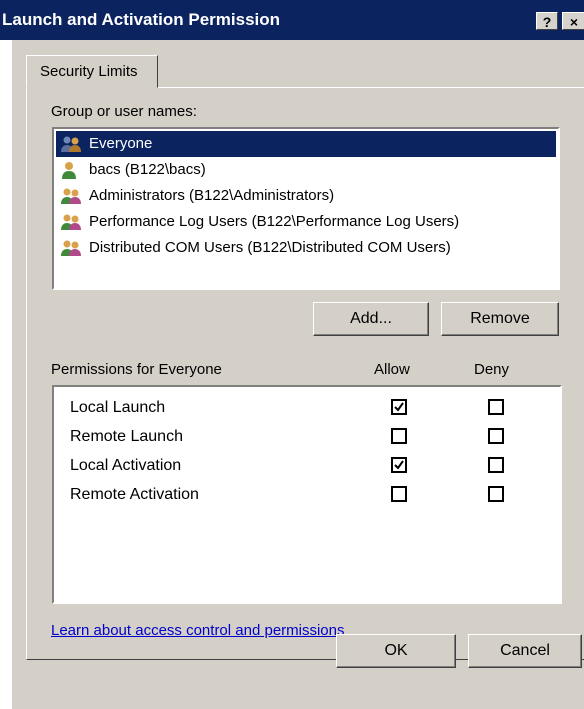  Describe the element at coordinates (306, 170) in the screenshot. I see `list-item: bacs (B122\bacs)` at that location.